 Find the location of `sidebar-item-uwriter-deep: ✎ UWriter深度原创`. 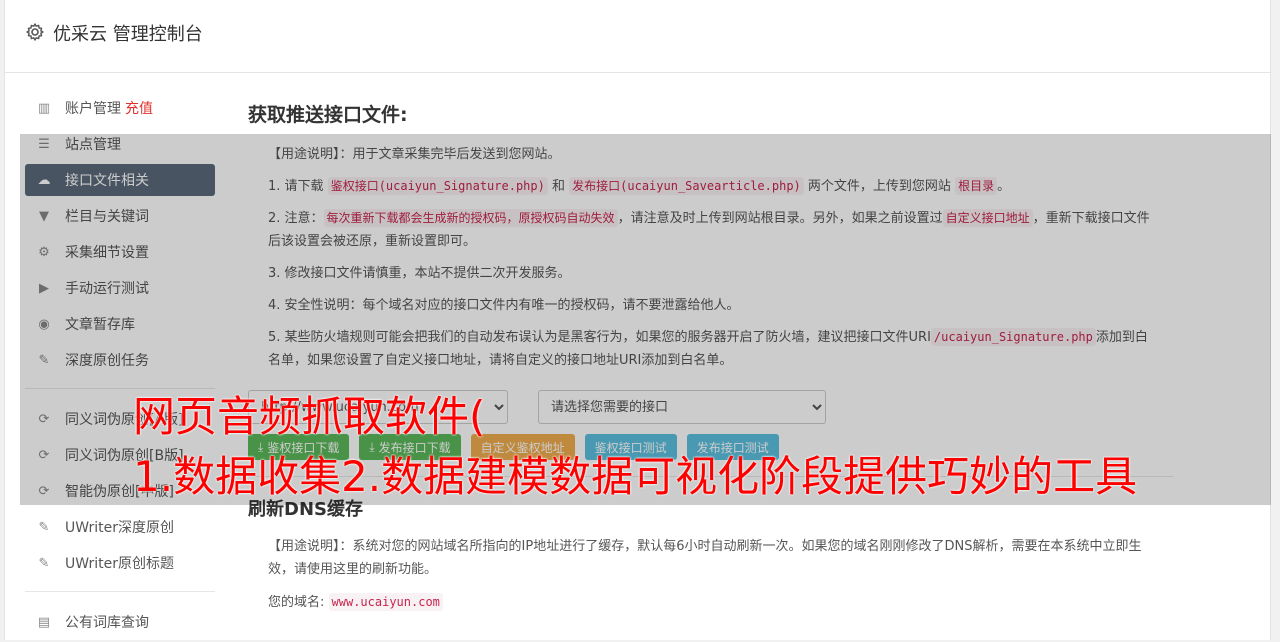

sidebar-item-uwriter-deep: ✎ UWriter深度原创 is located at coordinates (120, 527).